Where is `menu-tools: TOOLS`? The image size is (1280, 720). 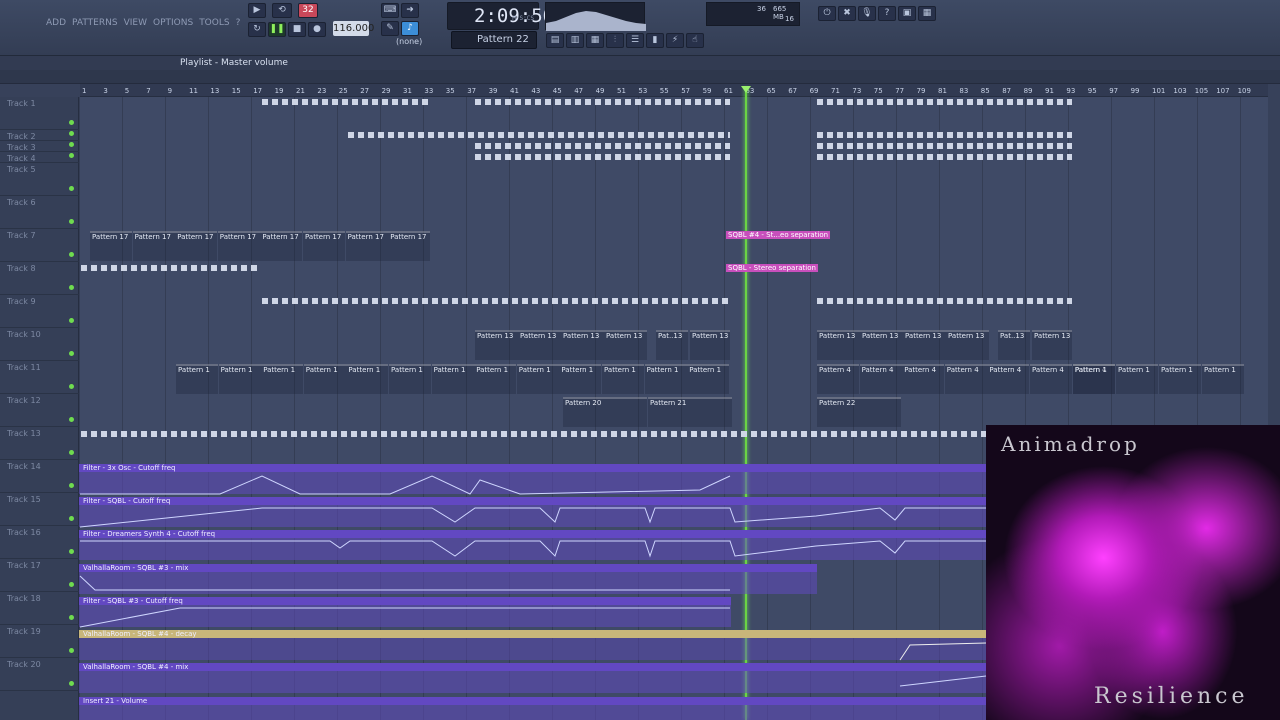 menu-tools: TOOLS is located at coordinates (214, 23).